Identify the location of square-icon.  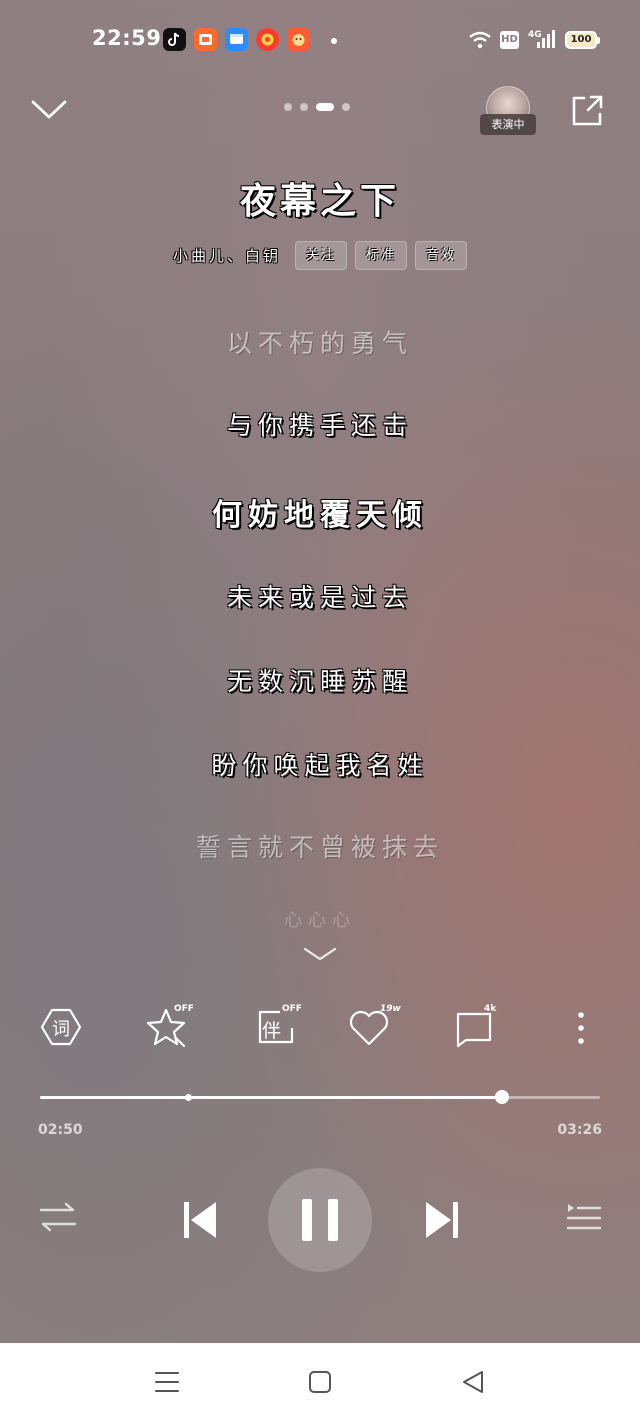
(320, 1382).